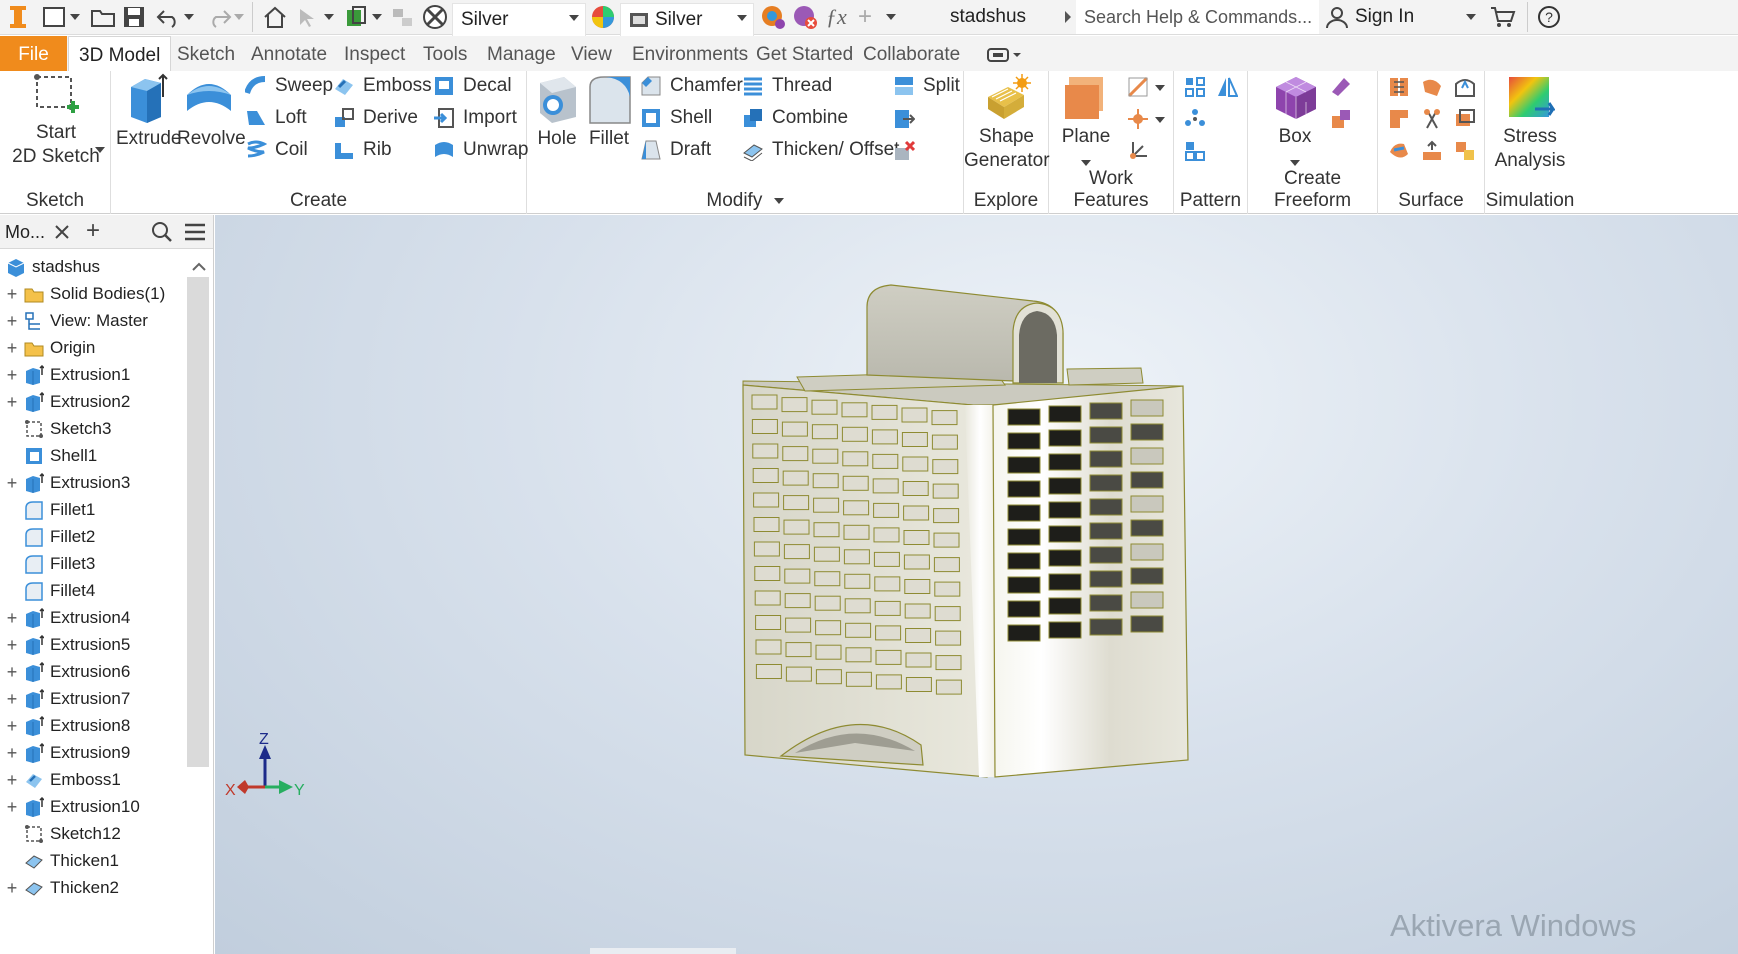 This screenshot has height=954, width=1738. I want to click on help-icon: ?, so click(1549, 17).